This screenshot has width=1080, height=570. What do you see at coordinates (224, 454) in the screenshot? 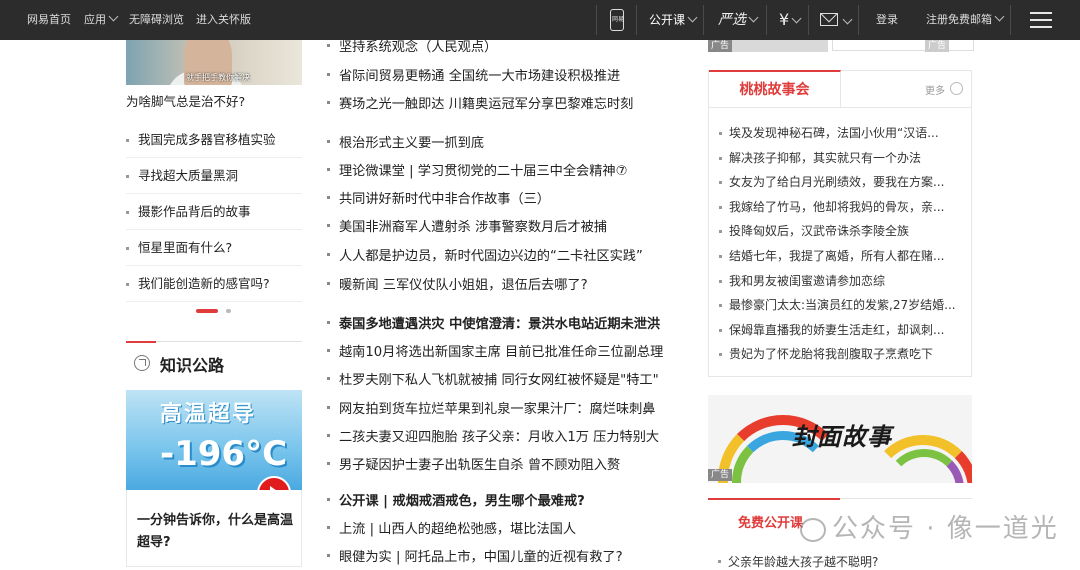
I see `thumbnail-temperature: -196°C` at bounding box center [224, 454].